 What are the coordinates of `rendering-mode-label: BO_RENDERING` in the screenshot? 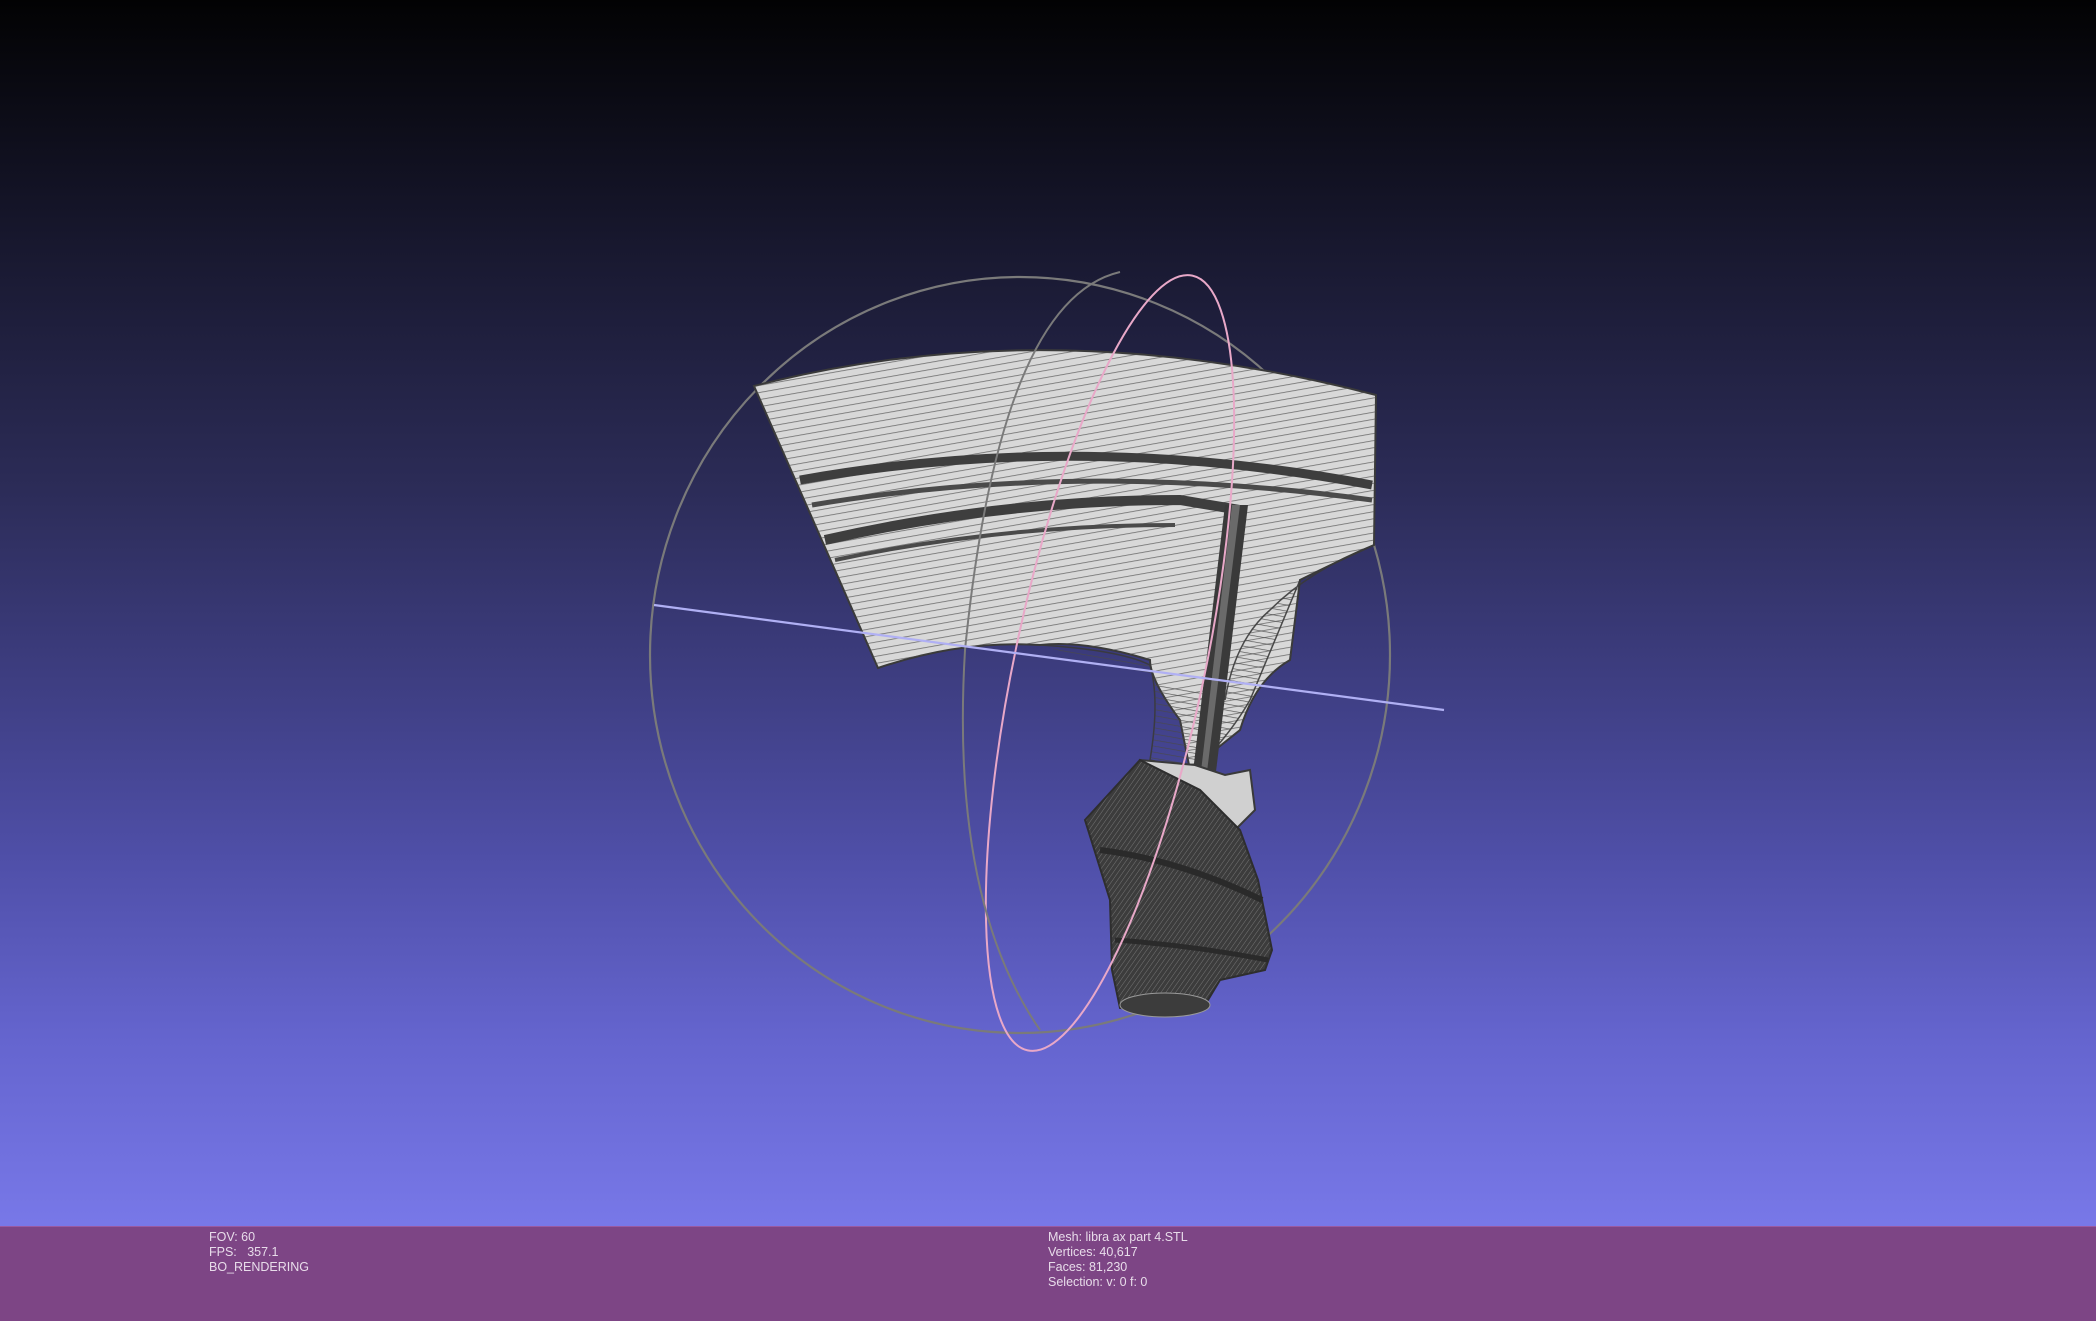 It's located at (259, 1267).